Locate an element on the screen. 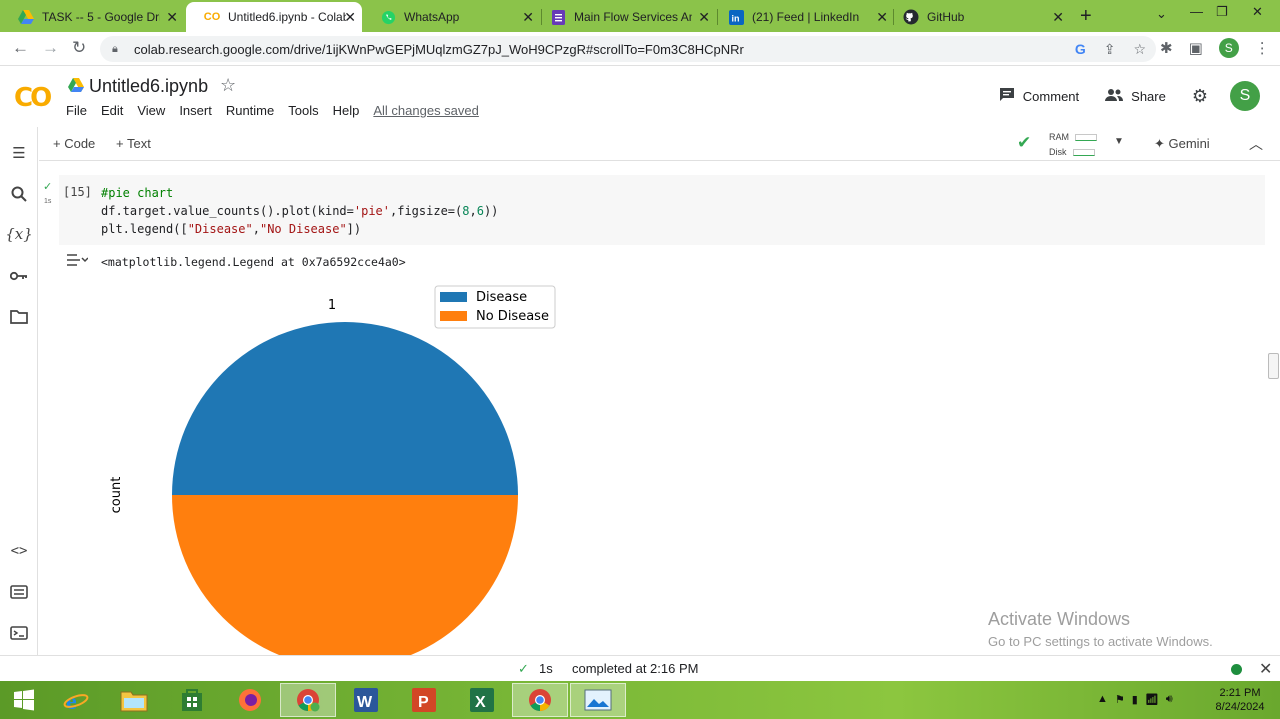 The height and width of the screenshot is (719, 1280). internet-explorer-icon: e is located at coordinates (76, 700).